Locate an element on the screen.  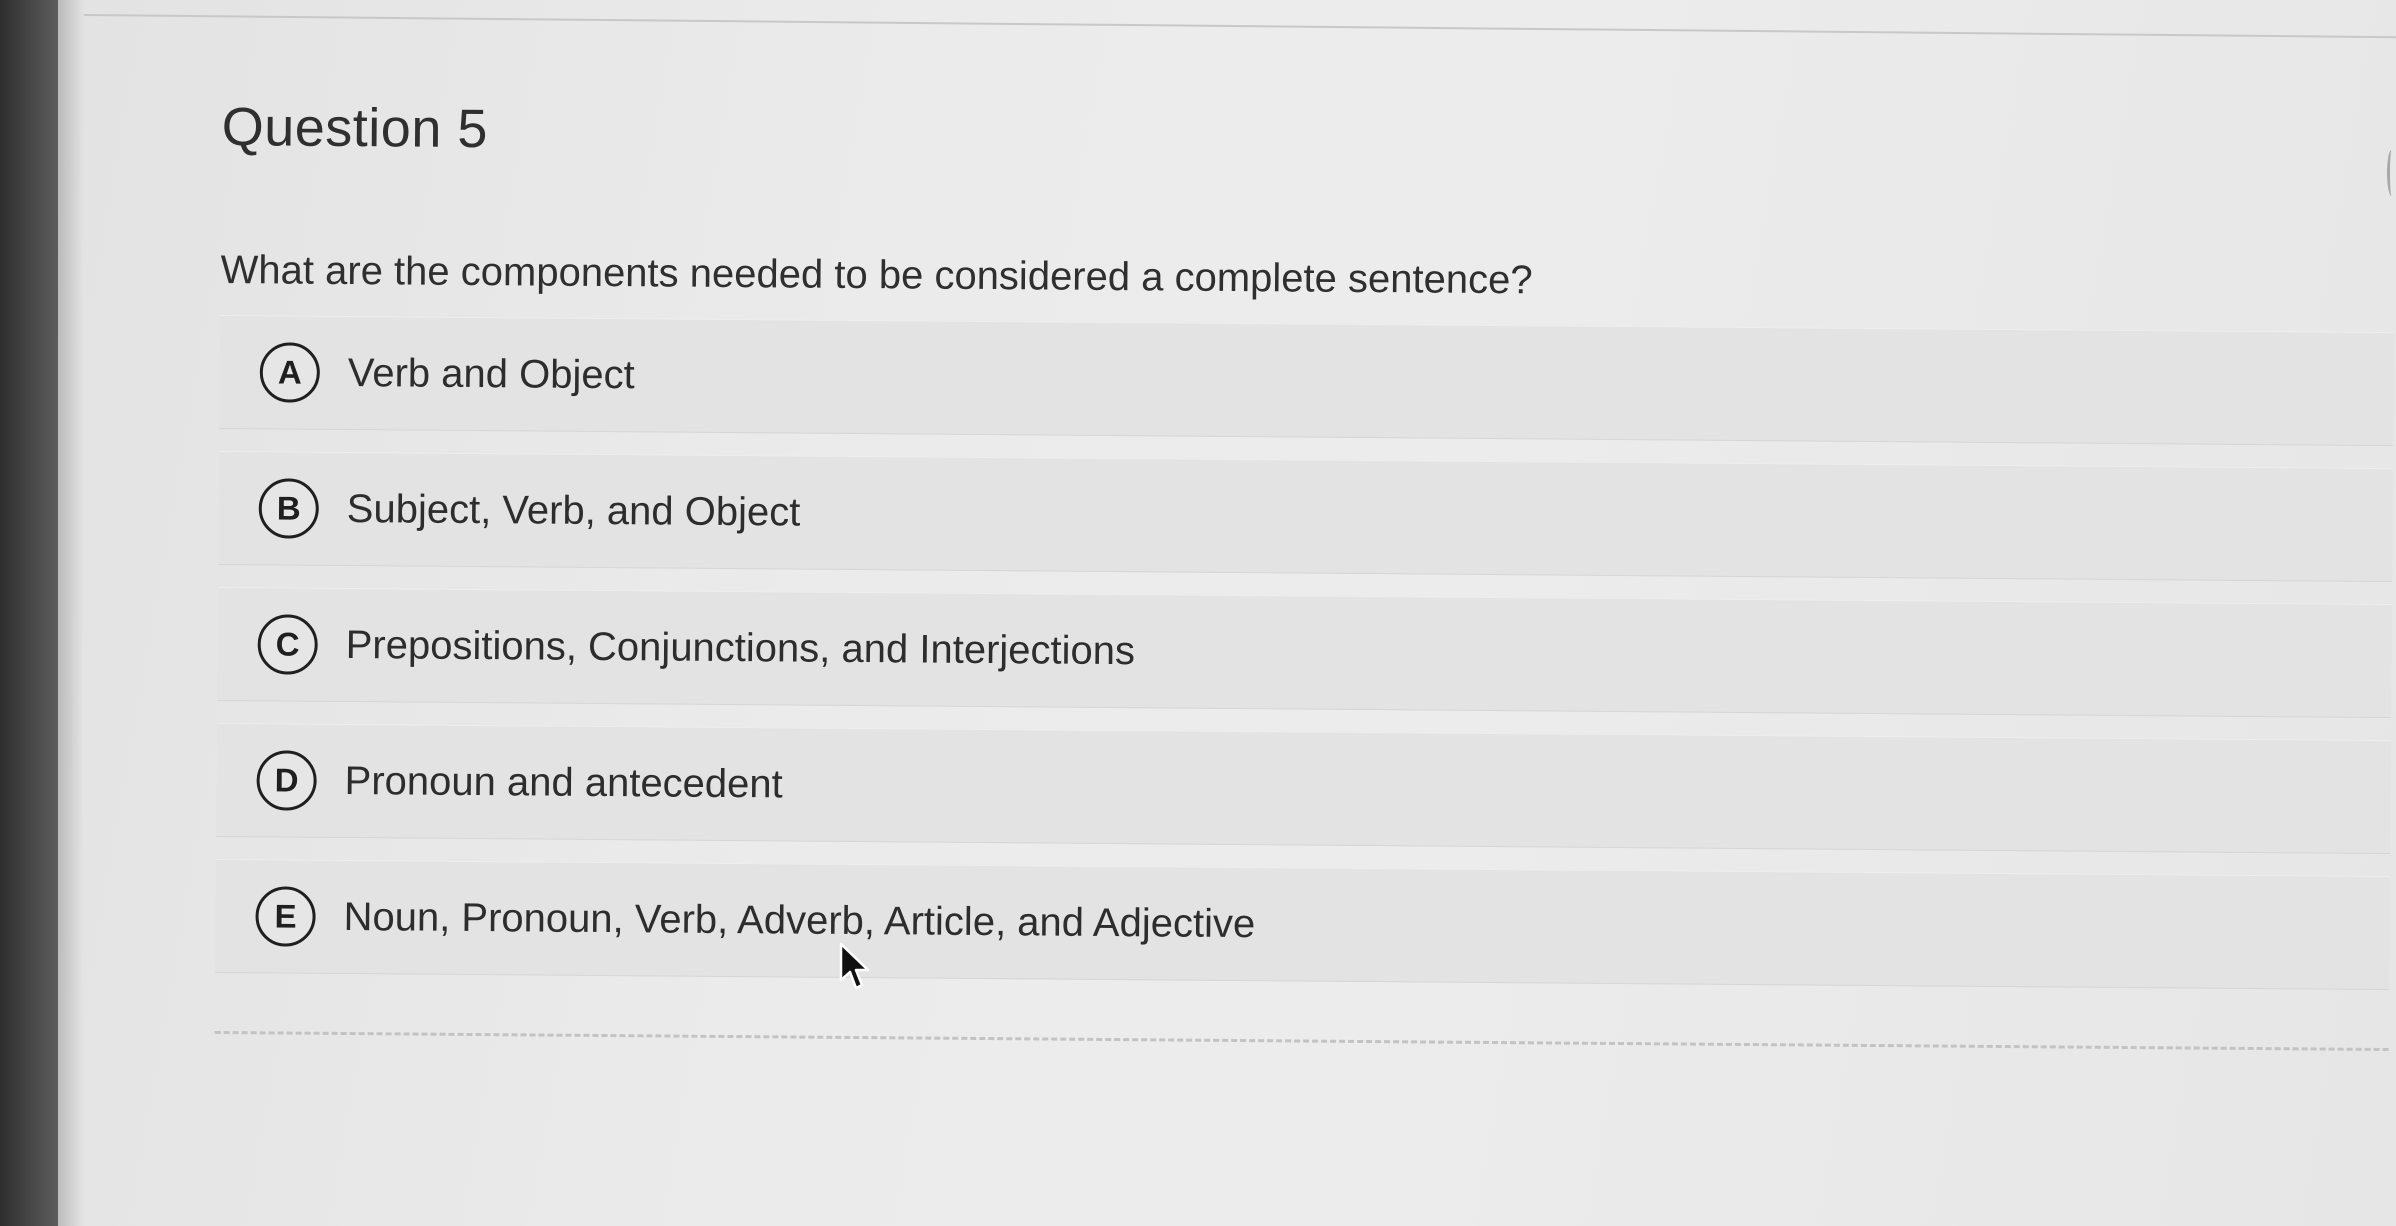
option-letter-badge: A is located at coordinates (290, 372).